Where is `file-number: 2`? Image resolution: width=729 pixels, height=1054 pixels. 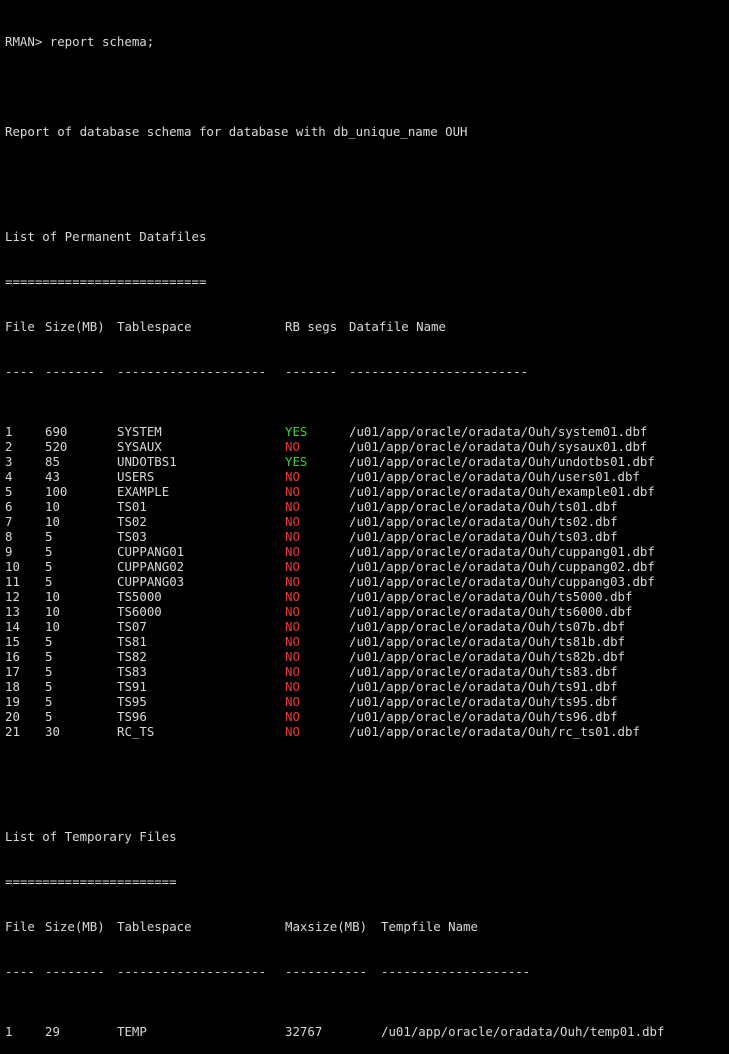 file-number: 2 is located at coordinates (9, 446).